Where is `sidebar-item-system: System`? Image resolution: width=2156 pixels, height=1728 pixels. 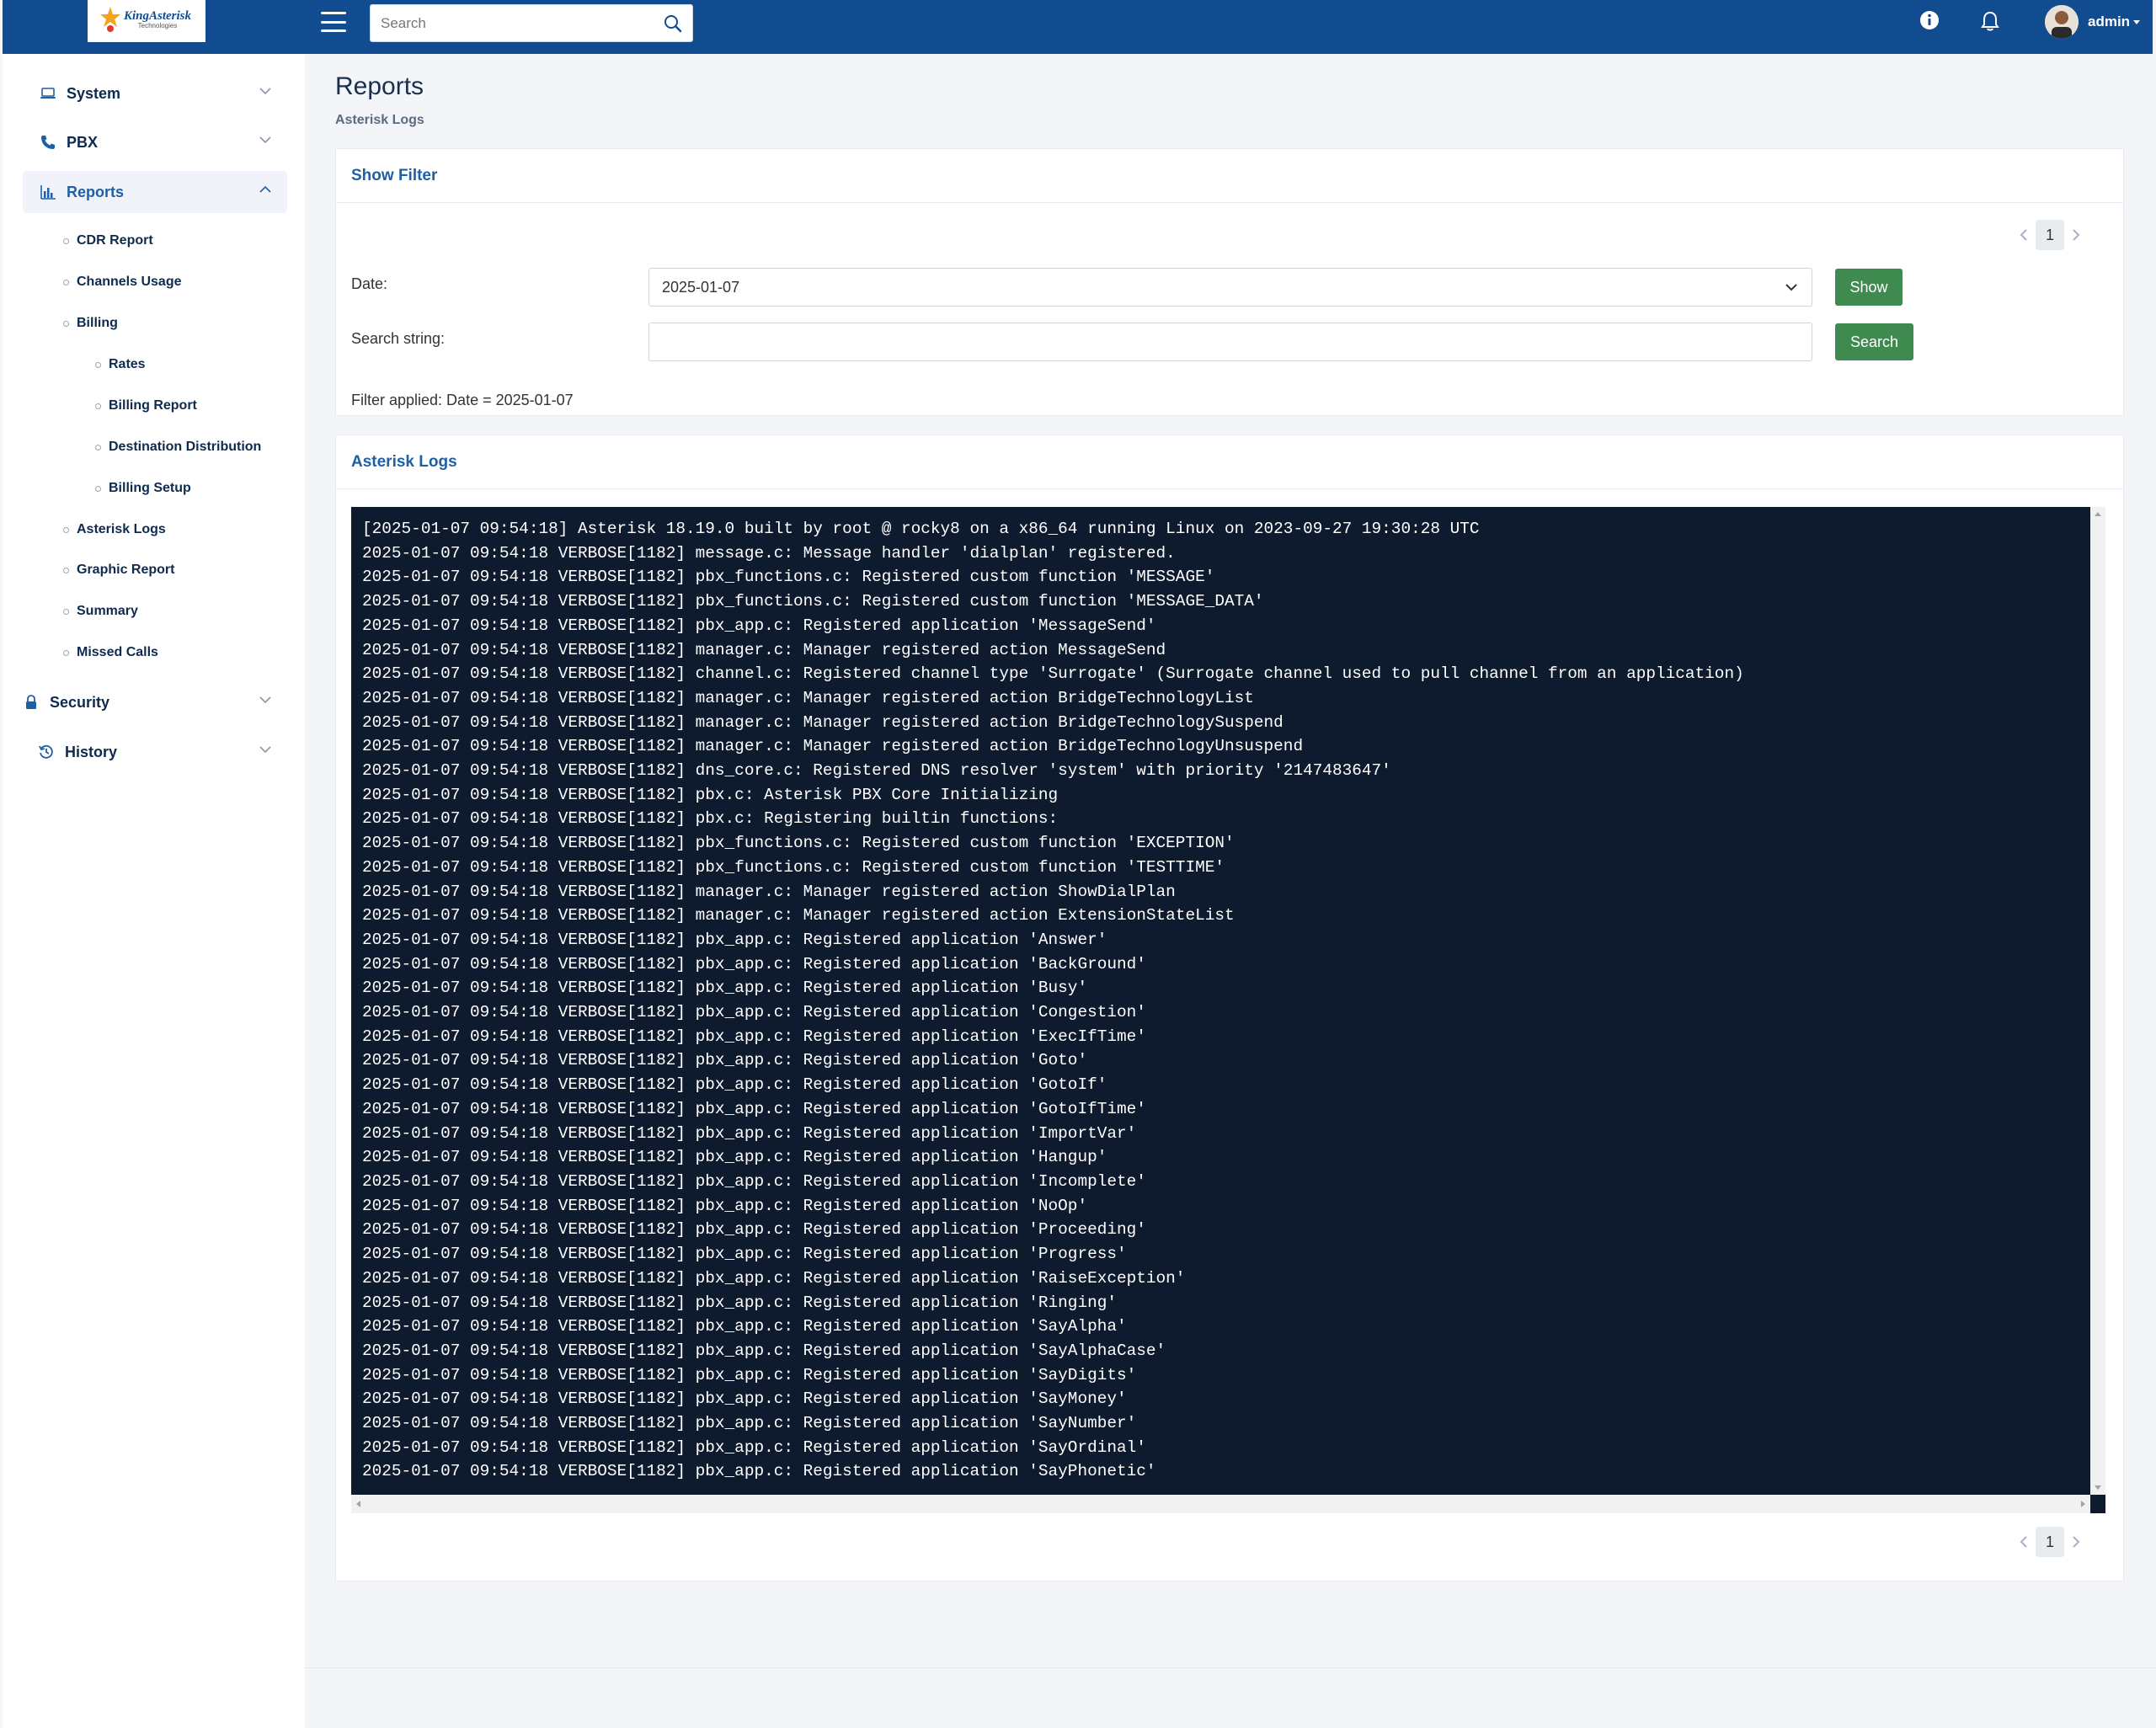
sidebar-item-system: System is located at coordinates (155, 93).